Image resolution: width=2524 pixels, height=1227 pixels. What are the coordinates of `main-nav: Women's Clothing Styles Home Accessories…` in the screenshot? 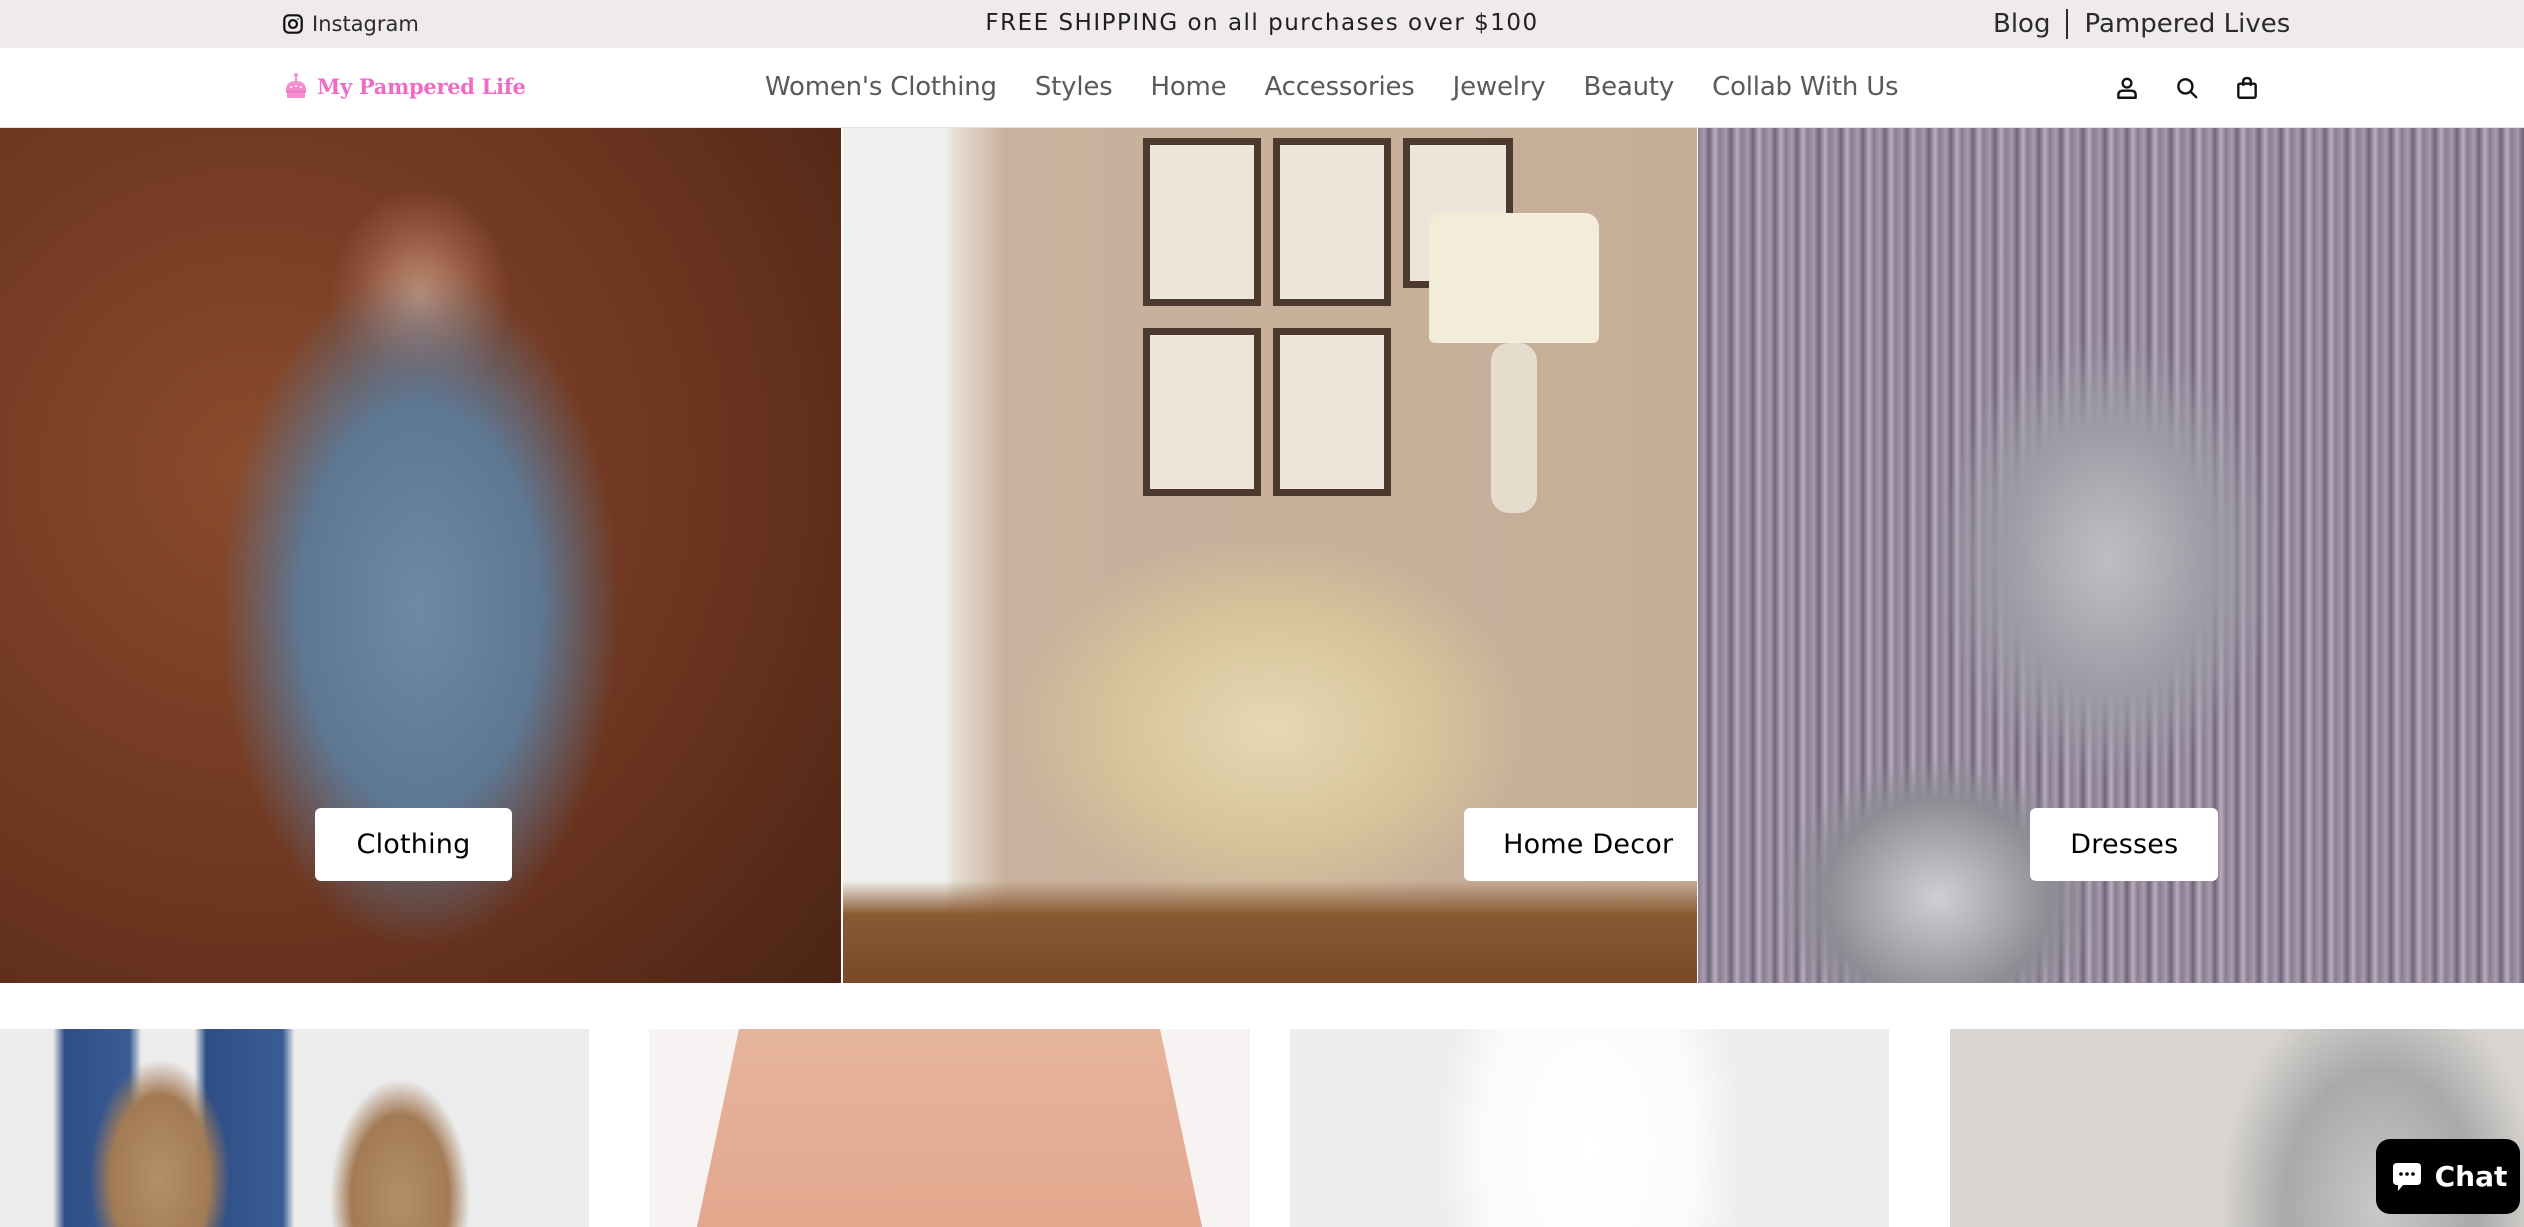 It's located at (1332, 87).